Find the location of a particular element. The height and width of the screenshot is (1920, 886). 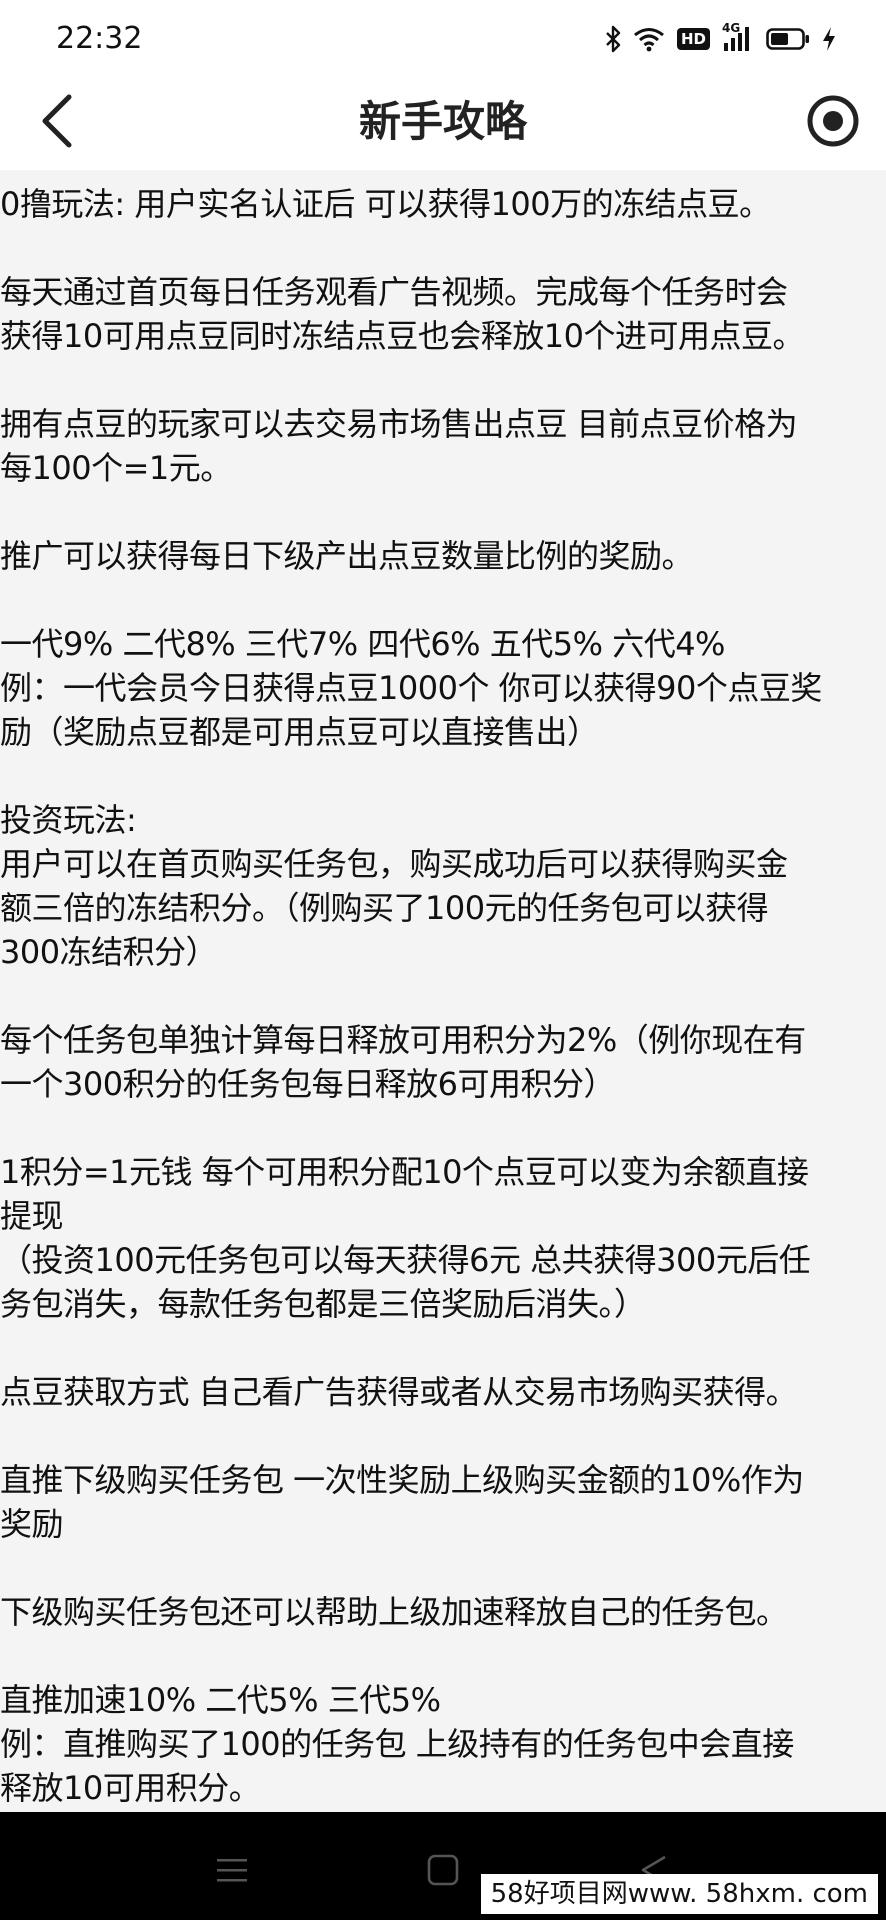

paragraph-line: 推广可以获得每日下级产出点豆数量比例的奖励。 is located at coordinates (347, 556).